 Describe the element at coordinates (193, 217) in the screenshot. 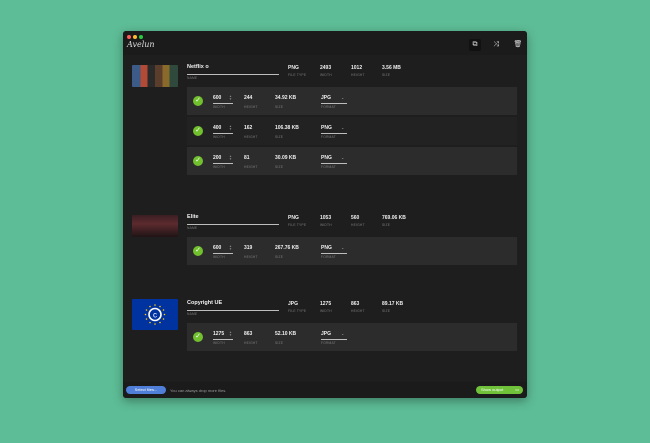

I see `file-name: Elite` at that location.